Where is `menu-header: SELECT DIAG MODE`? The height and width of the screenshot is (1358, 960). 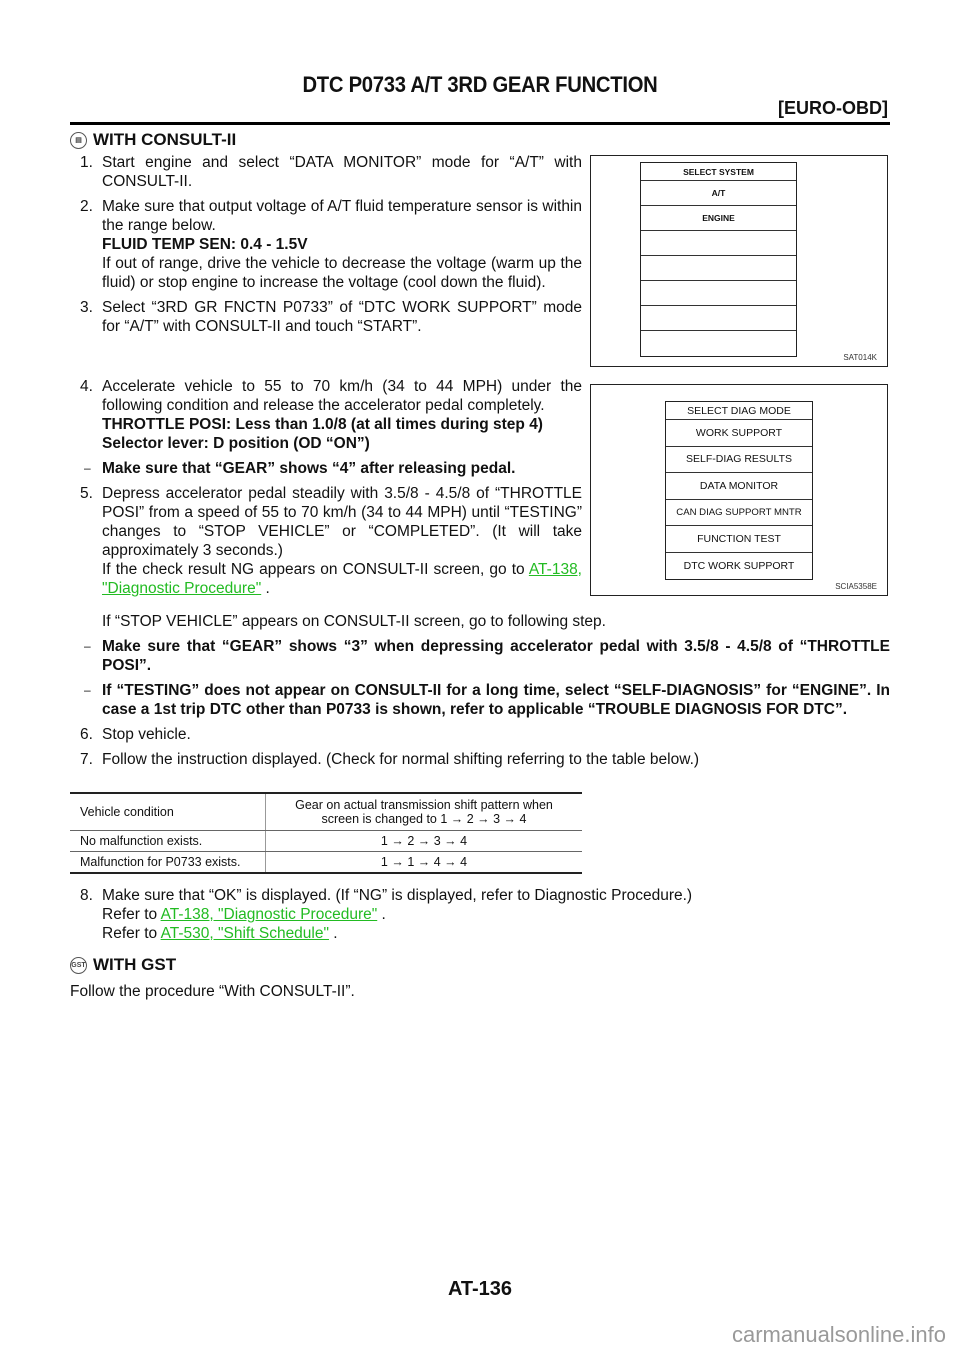 menu-header: SELECT DIAG MODE is located at coordinates (739, 411).